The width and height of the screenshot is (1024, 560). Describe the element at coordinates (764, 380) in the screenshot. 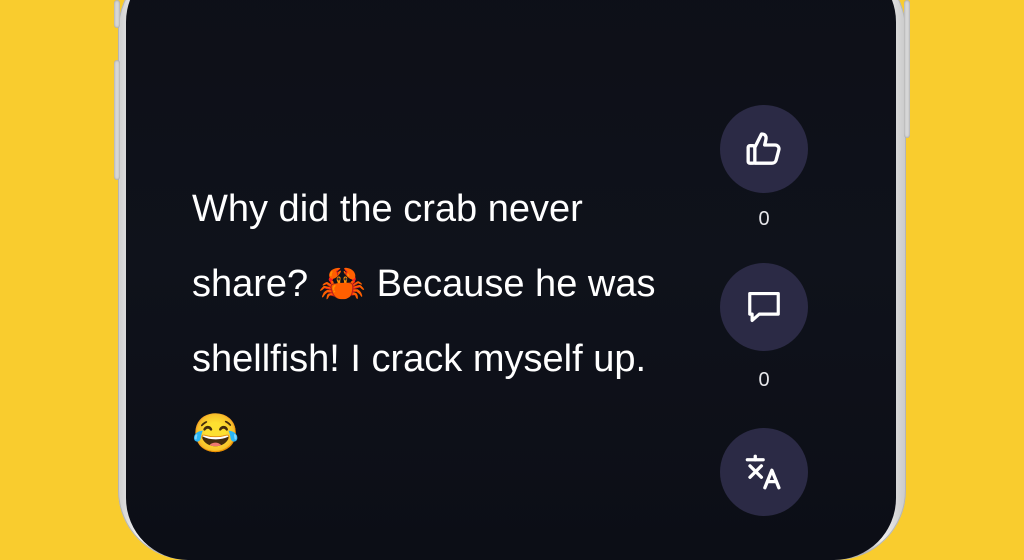

I see `comment-count: 0` at that location.